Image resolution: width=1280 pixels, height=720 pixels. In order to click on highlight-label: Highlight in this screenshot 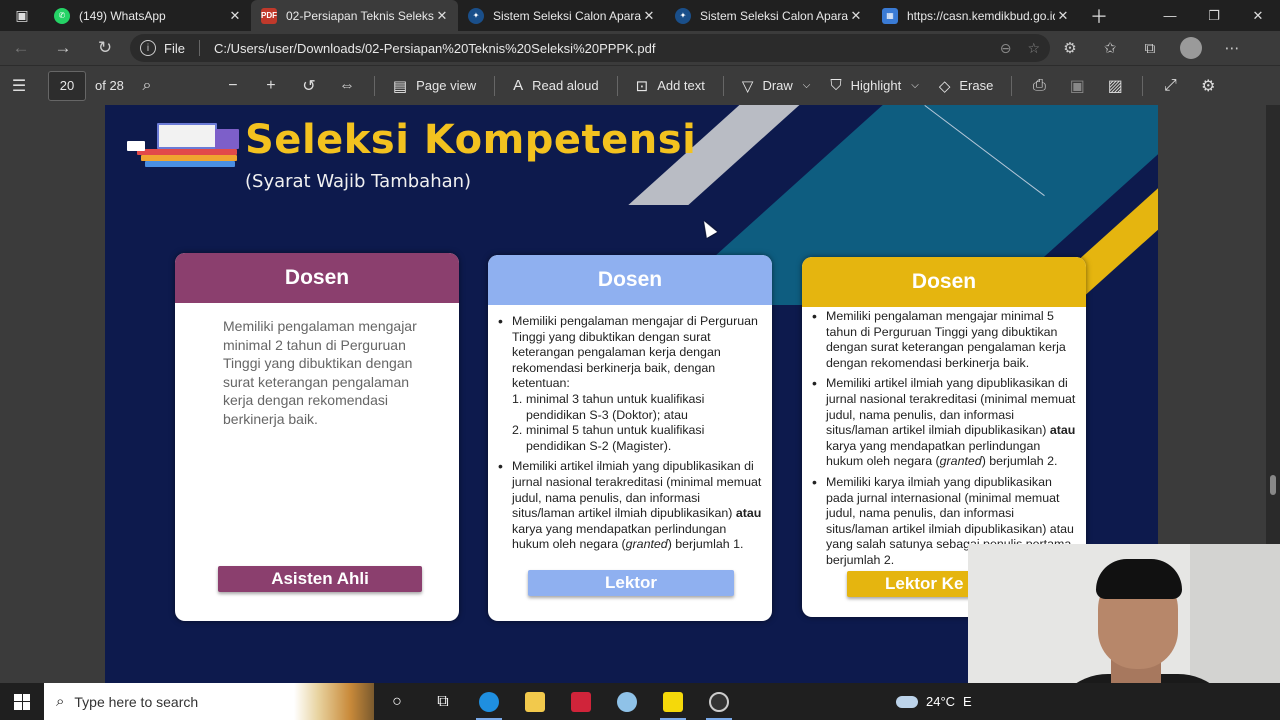, I will do `click(876, 85)`.